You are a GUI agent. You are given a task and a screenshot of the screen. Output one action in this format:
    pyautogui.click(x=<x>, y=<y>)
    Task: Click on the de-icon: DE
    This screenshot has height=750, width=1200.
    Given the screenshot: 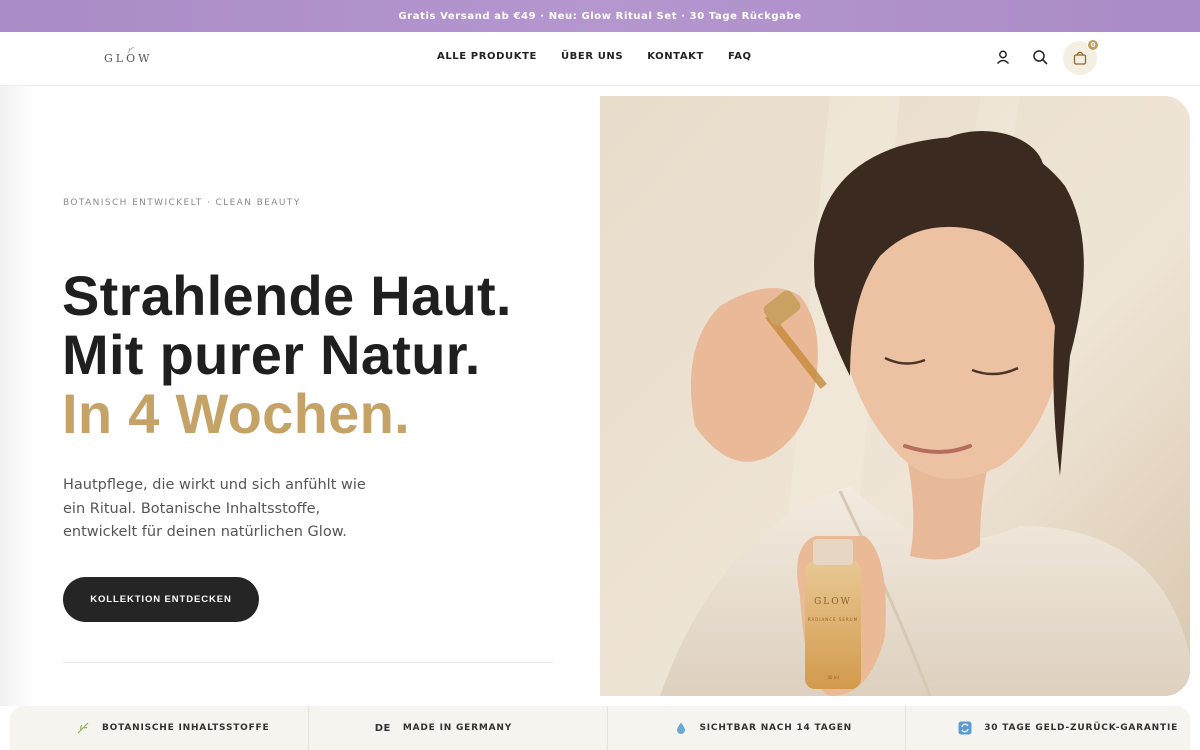 What is the action you would take?
    pyautogui.click(x=382, y=728)
    